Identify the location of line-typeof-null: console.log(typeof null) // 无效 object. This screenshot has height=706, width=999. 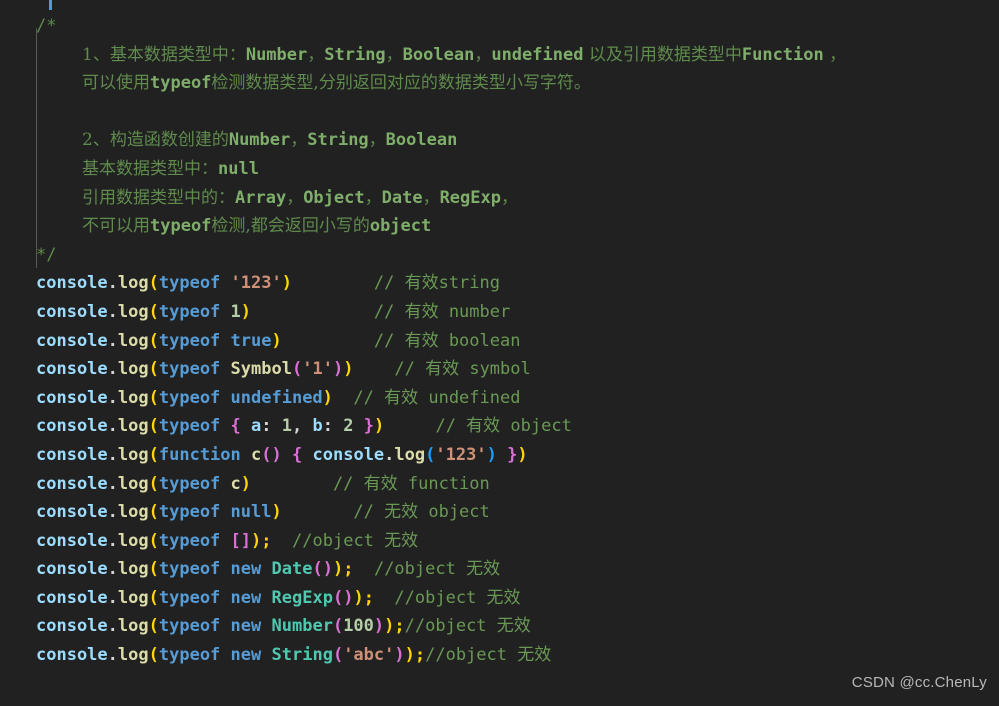
(499, 512).